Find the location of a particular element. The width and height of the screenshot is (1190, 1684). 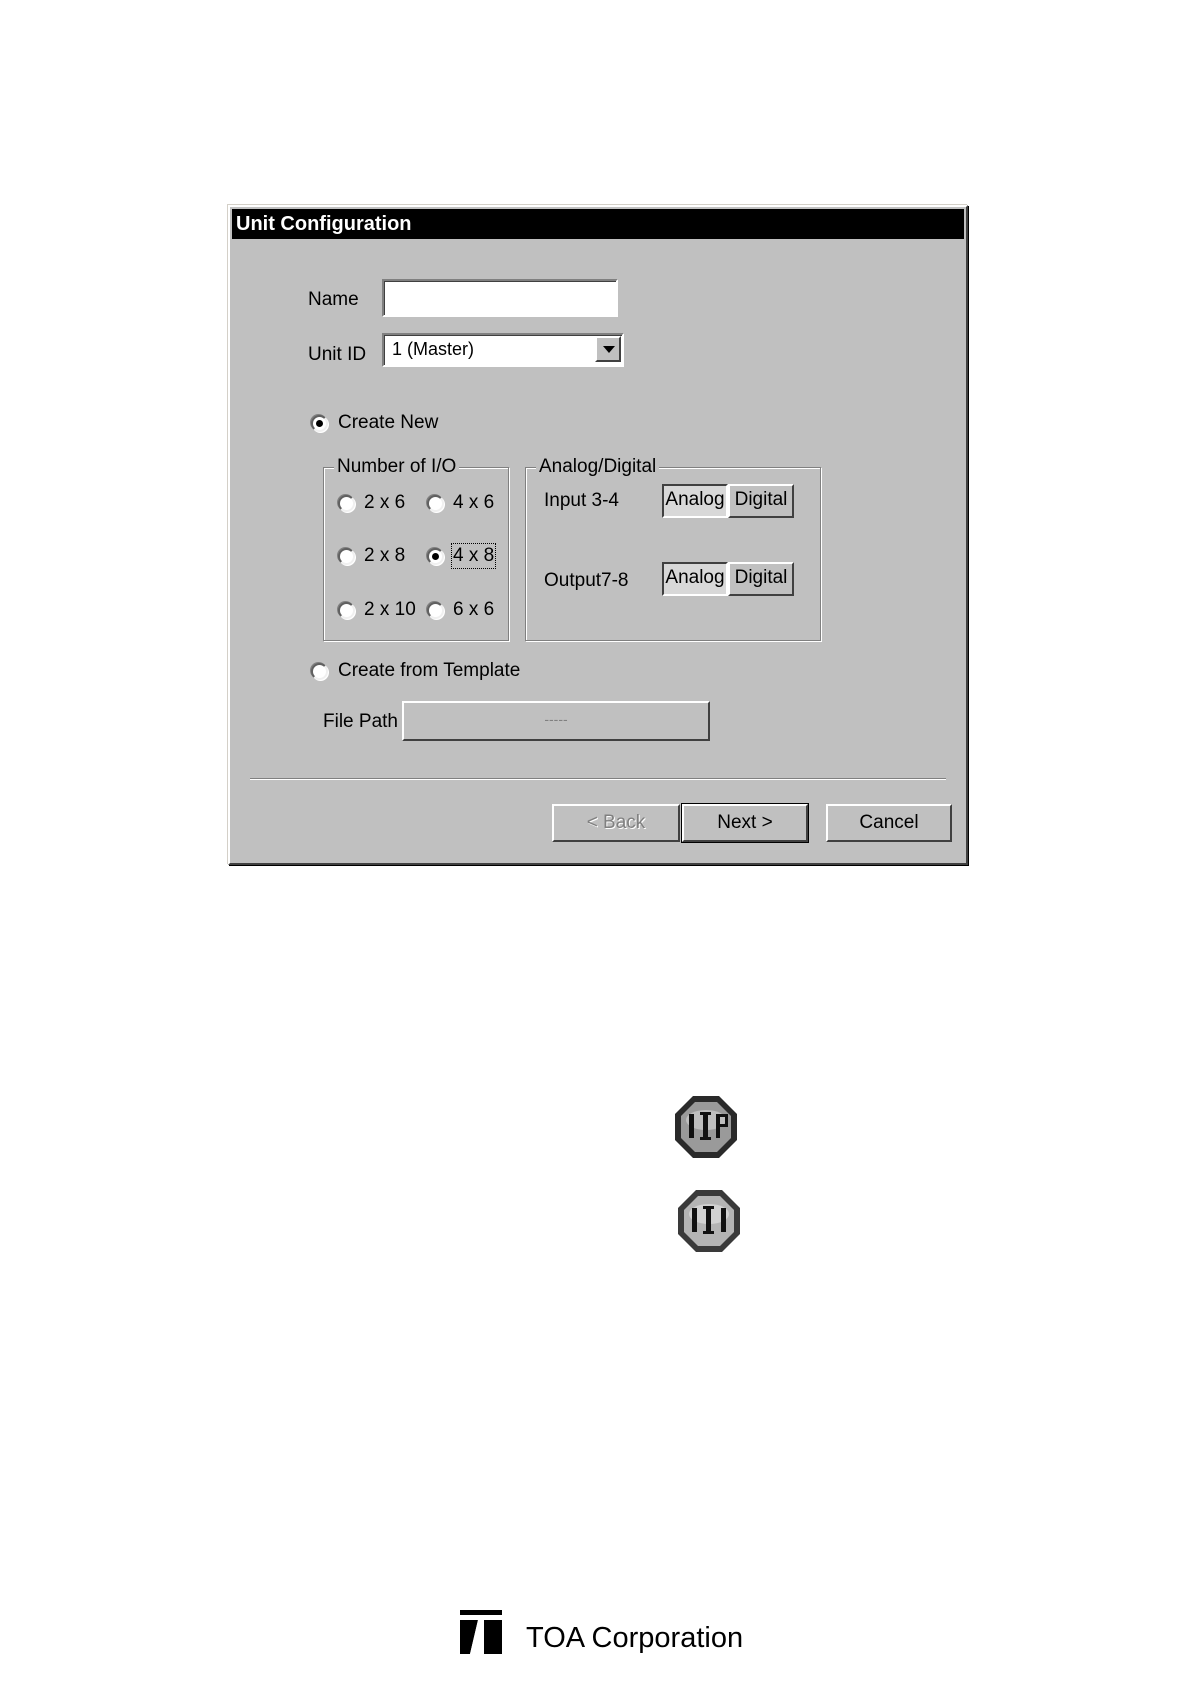

ui-icon is located at coordinates (709, 1221).